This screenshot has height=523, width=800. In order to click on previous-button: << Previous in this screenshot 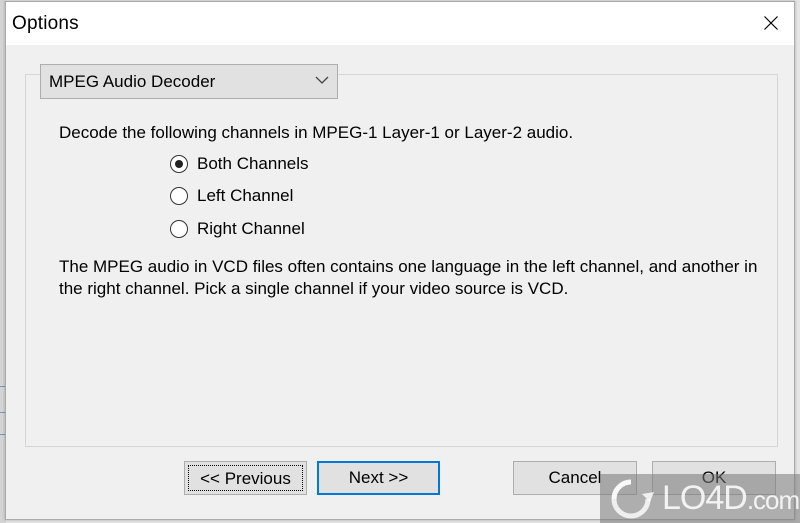, I will do `click(245, 478)`.